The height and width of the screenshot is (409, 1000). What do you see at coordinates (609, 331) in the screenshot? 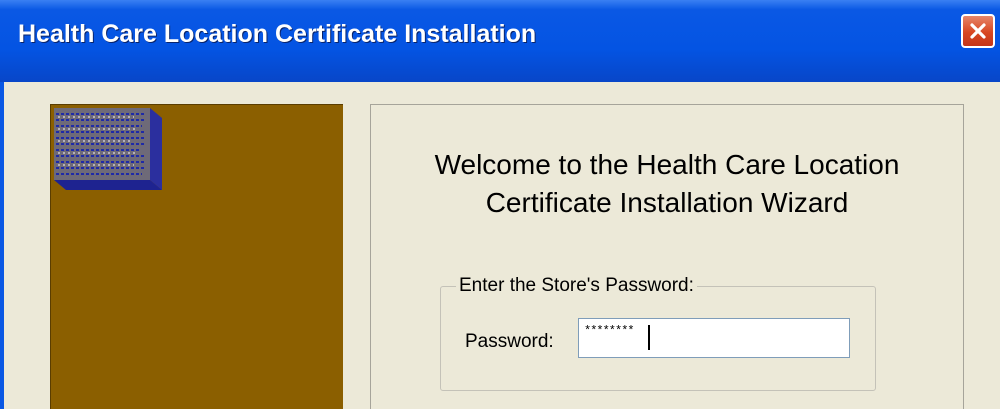
I see `password-value: ********` at bounding box center [609, 331].